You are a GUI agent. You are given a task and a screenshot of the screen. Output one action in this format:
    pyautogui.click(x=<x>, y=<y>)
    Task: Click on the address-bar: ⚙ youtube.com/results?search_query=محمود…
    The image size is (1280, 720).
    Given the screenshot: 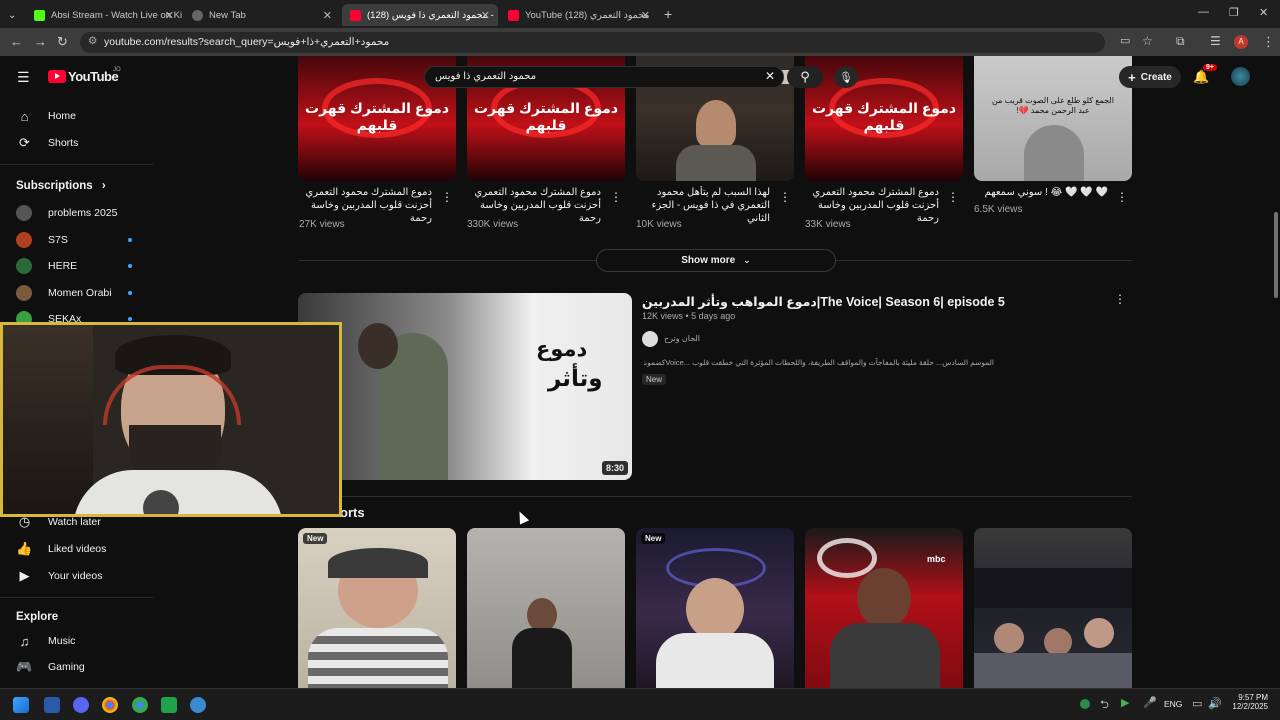 What is the action you would take?
    pyautogui.click(x=592, y=42)
    